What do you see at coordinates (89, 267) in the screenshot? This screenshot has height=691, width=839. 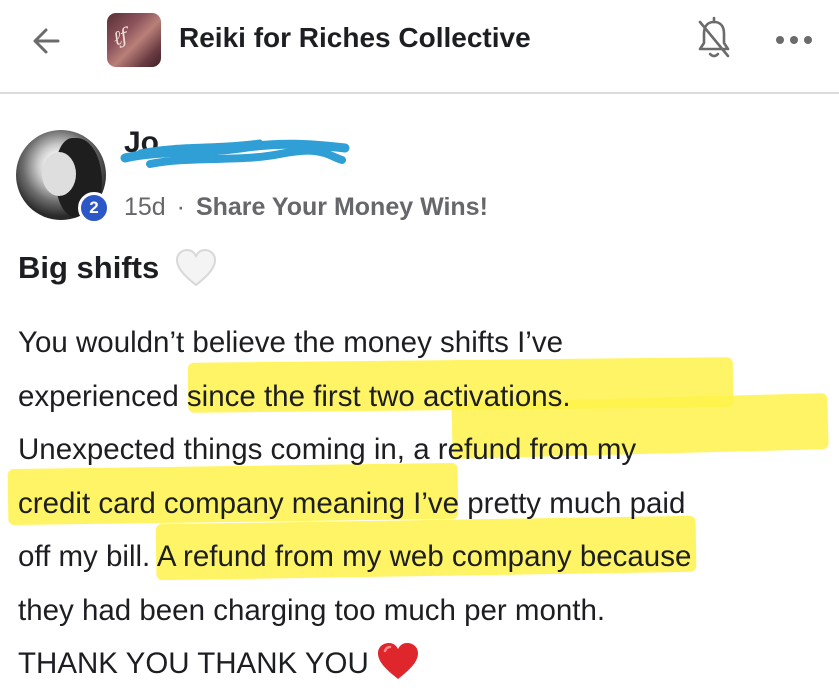 I see `post-title: Big shifts` at bounding box center [89, 267].